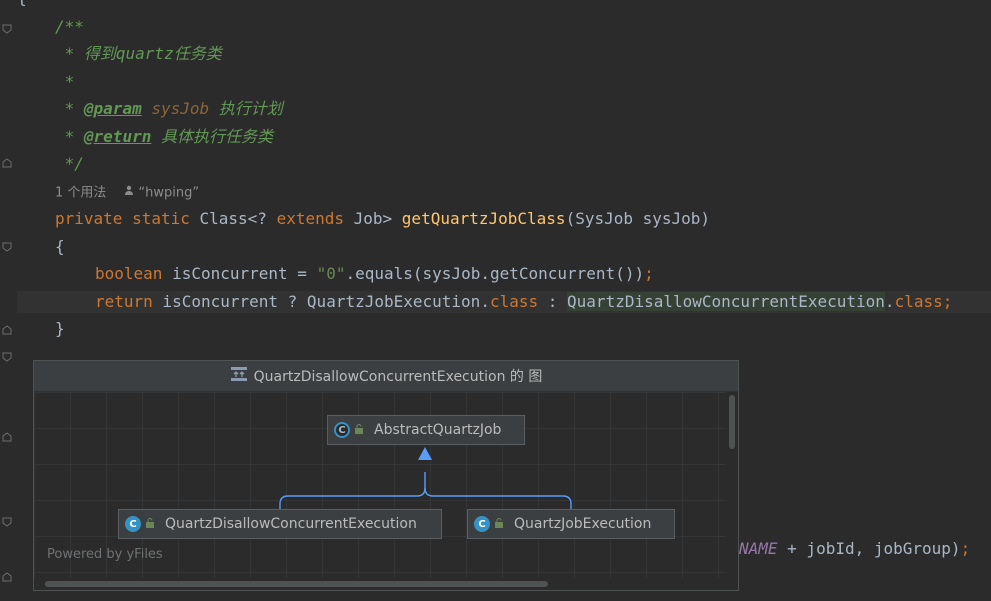 The width and height of the screenshot is (991, 601). Describe the element at coordinates (138, 54) in the screenshot. I see `doc-comment-summary: * 得到quartz任务类` at that location.